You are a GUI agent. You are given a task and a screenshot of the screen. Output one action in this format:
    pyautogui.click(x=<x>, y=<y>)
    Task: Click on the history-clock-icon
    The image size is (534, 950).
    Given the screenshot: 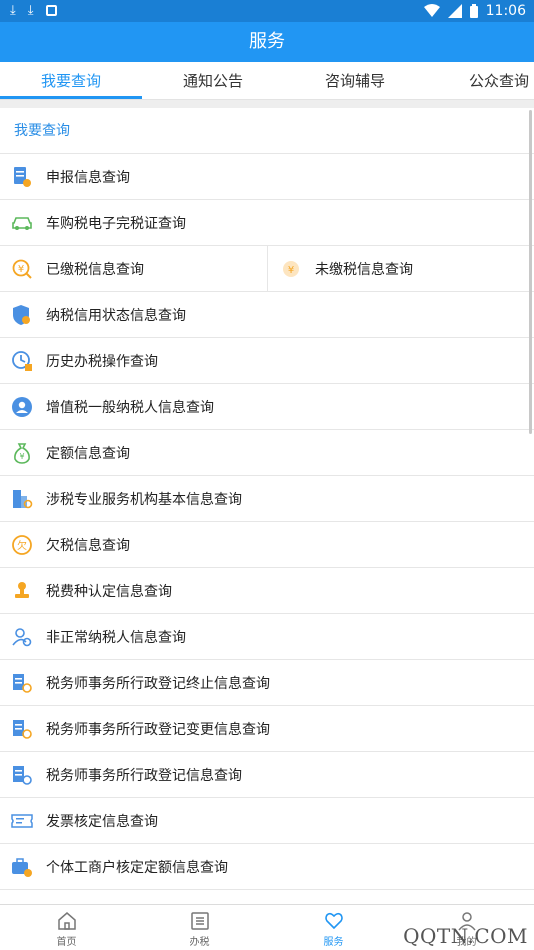 What is the action you would take?
    pyautogui.click(x=22, y=361)
    